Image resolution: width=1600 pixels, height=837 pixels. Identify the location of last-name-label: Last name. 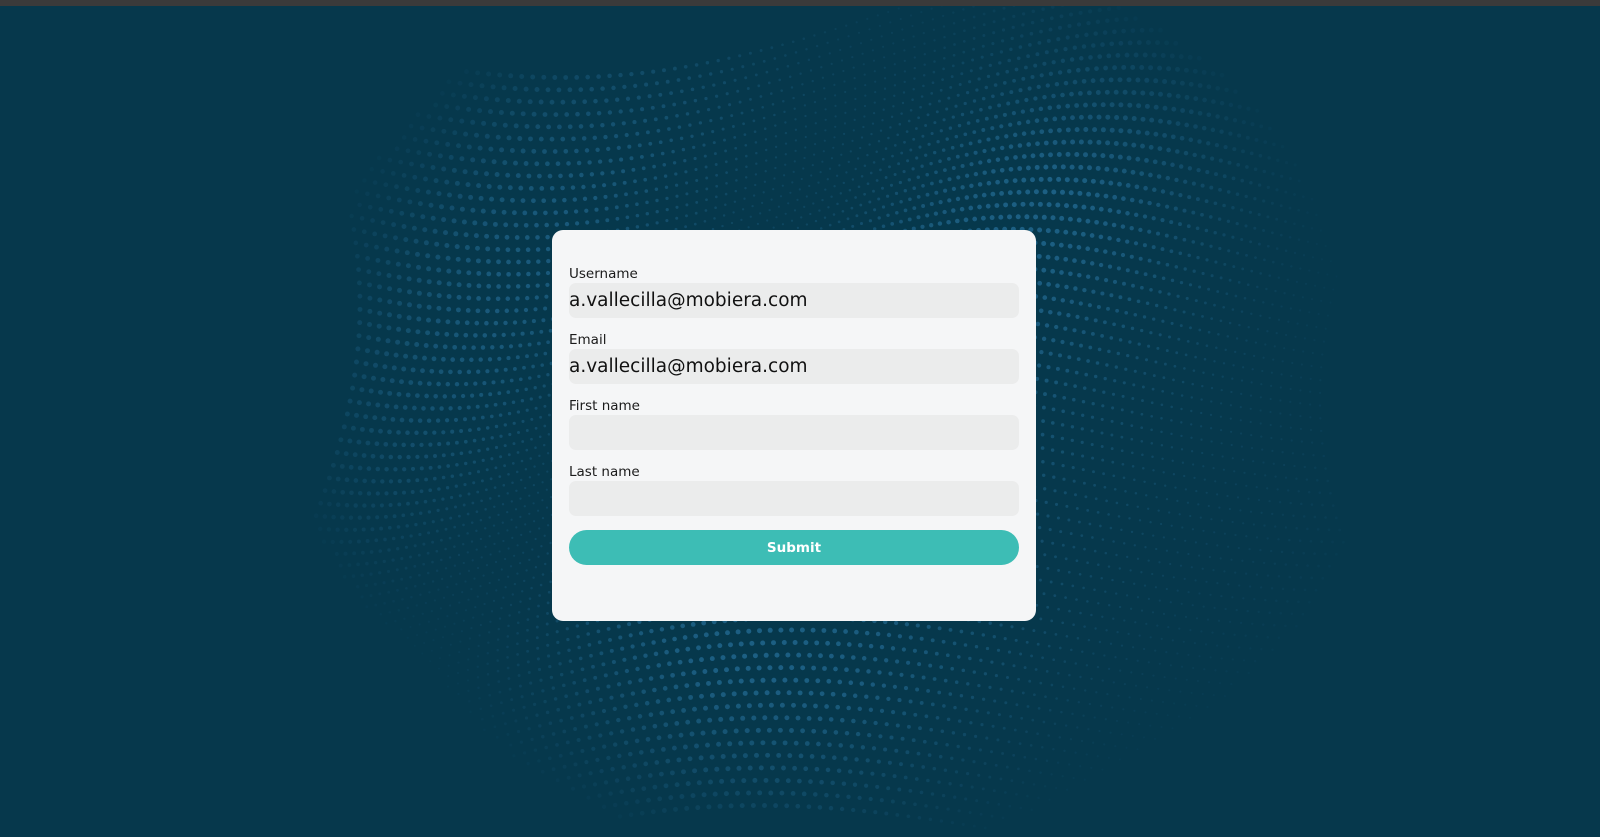
(604, 472).